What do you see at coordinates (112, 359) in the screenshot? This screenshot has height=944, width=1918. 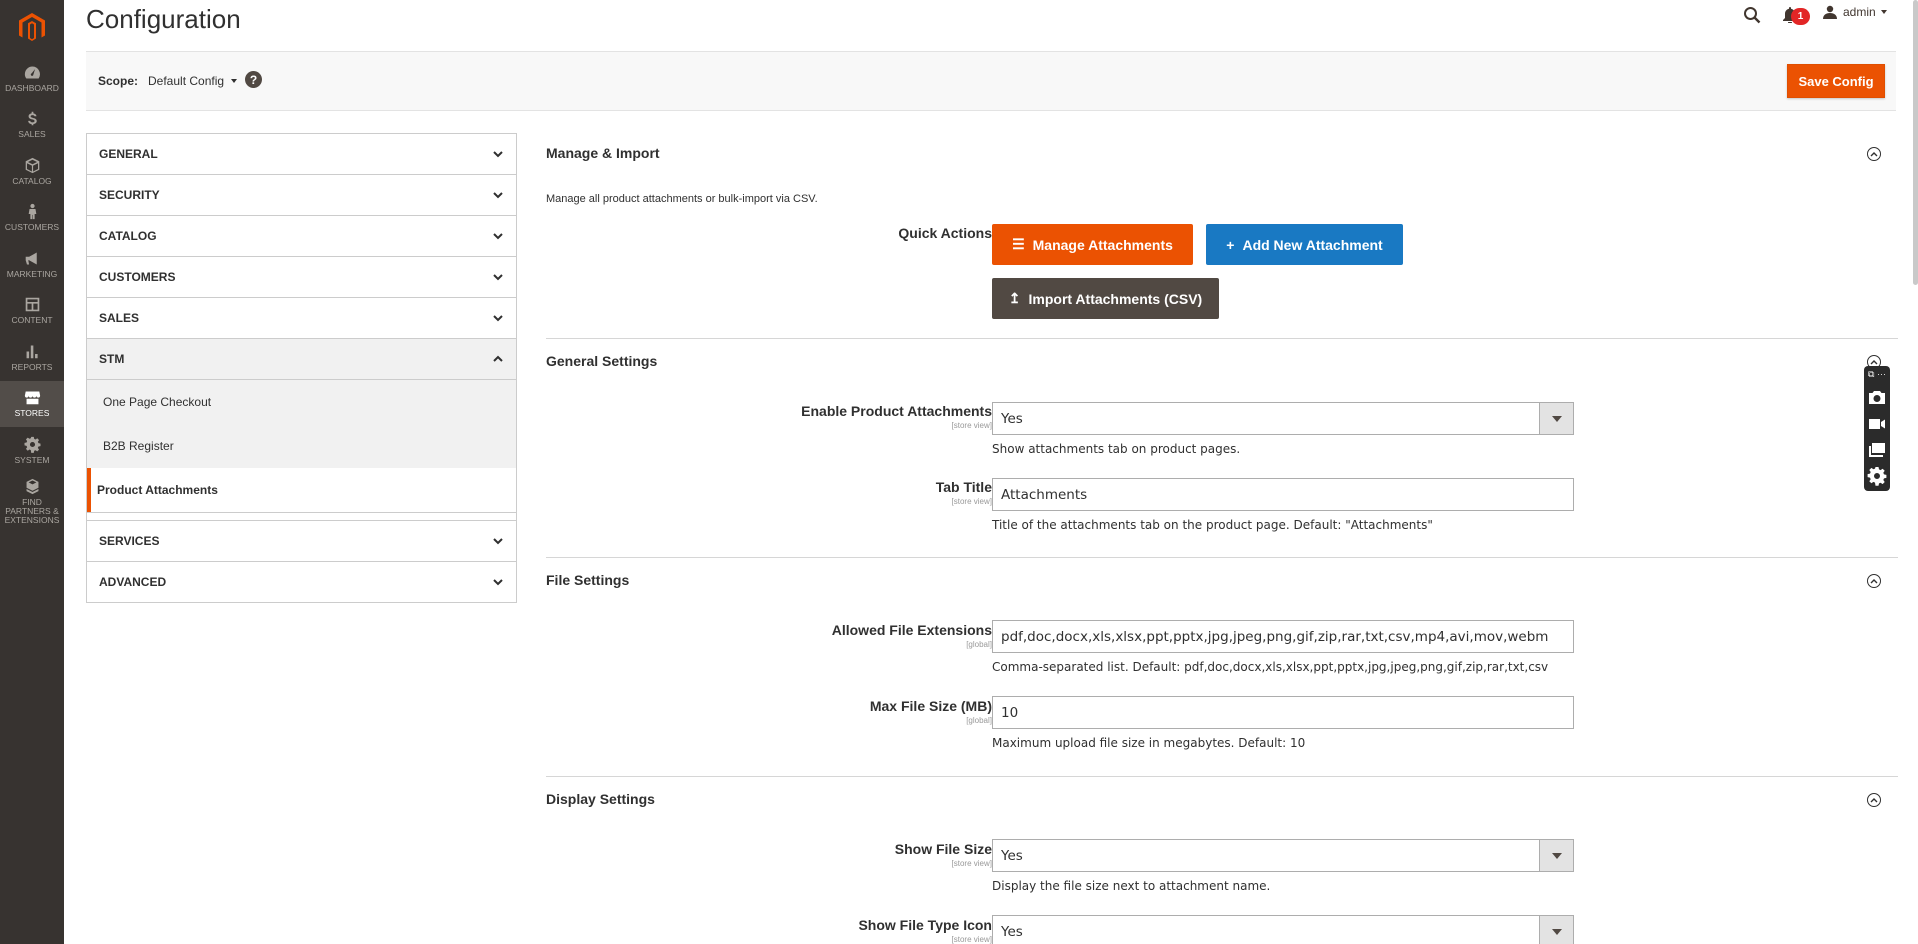 I see `tab-label: STM` at bounding box center [112, 359].